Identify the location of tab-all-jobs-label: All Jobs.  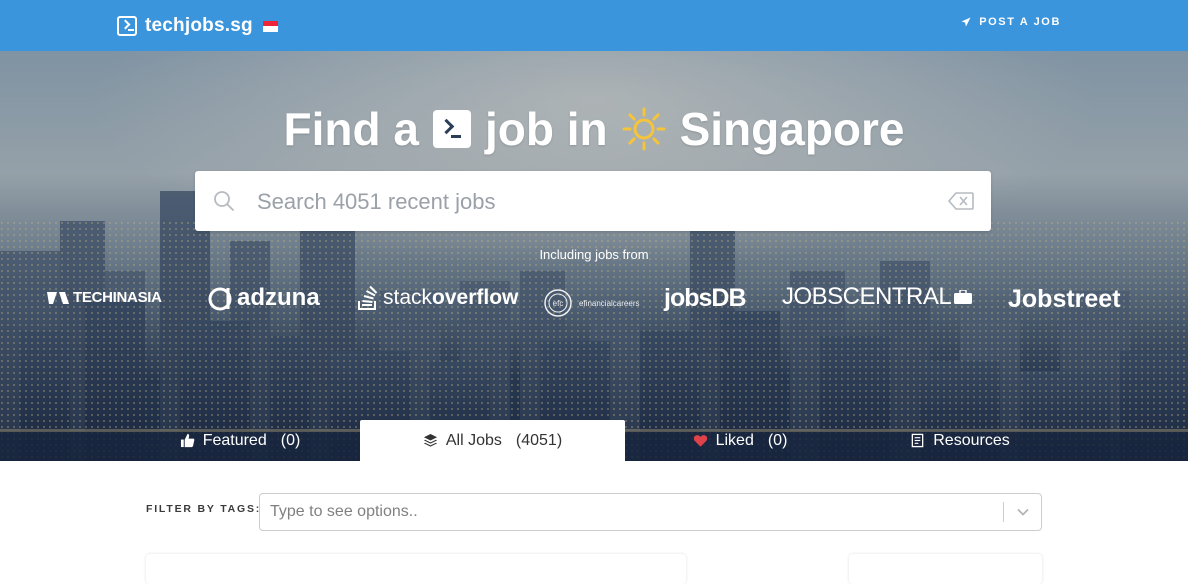
(473, 440).